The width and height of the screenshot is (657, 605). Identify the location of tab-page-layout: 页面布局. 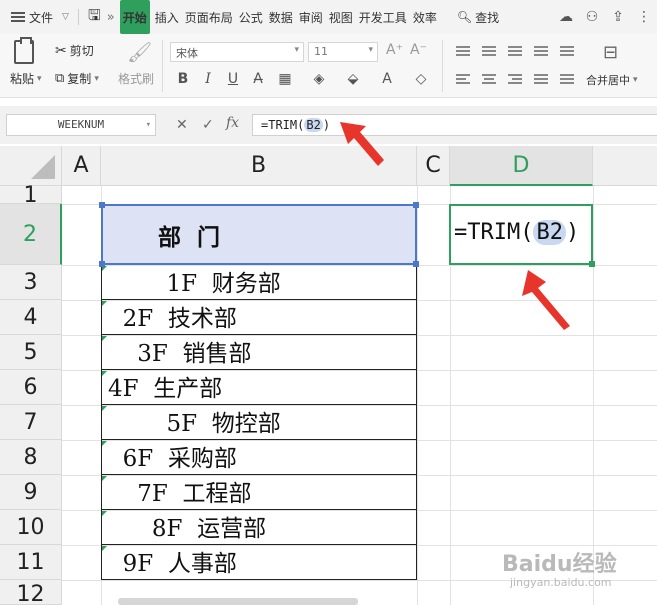
(209, 17).